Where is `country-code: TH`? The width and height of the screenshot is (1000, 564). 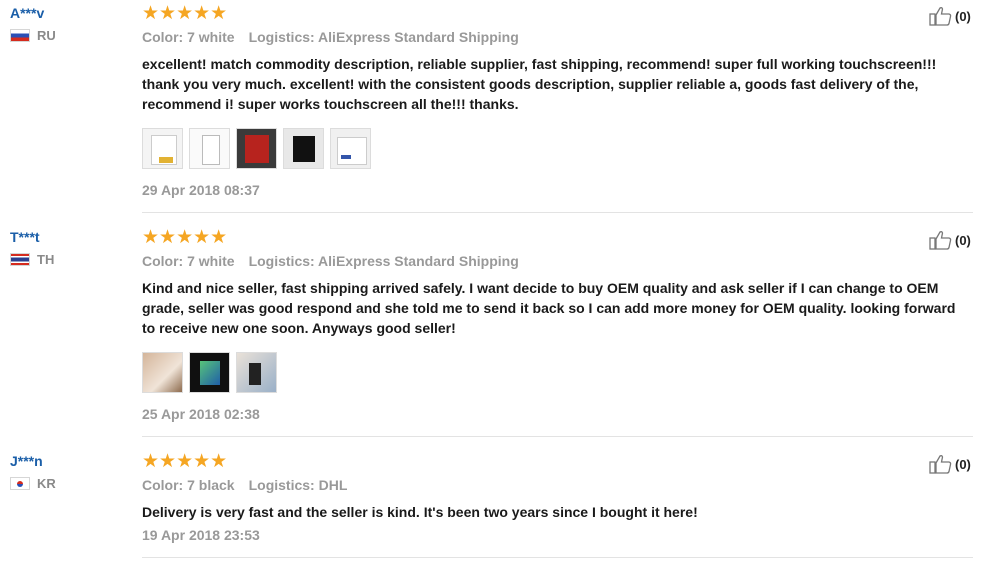 country-code: TH is located at coordinates (46, 259).